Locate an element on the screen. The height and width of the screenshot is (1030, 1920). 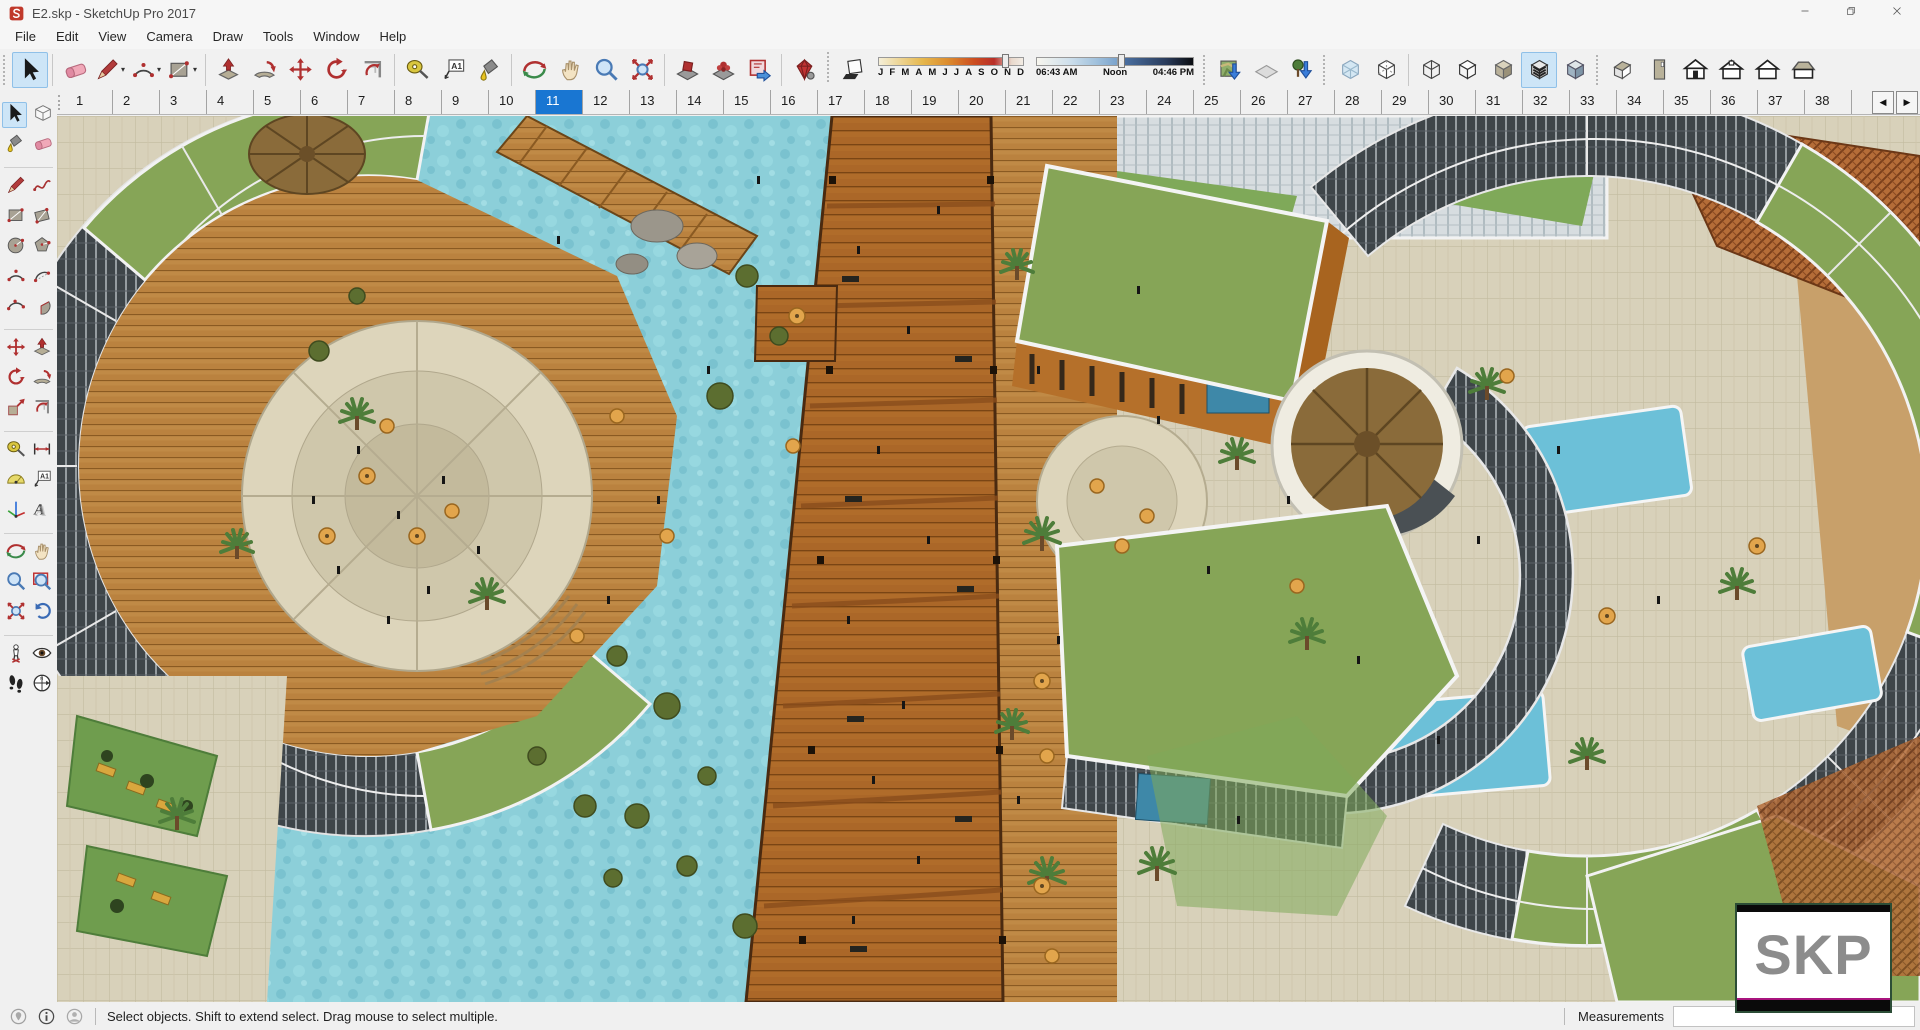
scene-tab-27: 27 is located at coordinates (1311, 102).